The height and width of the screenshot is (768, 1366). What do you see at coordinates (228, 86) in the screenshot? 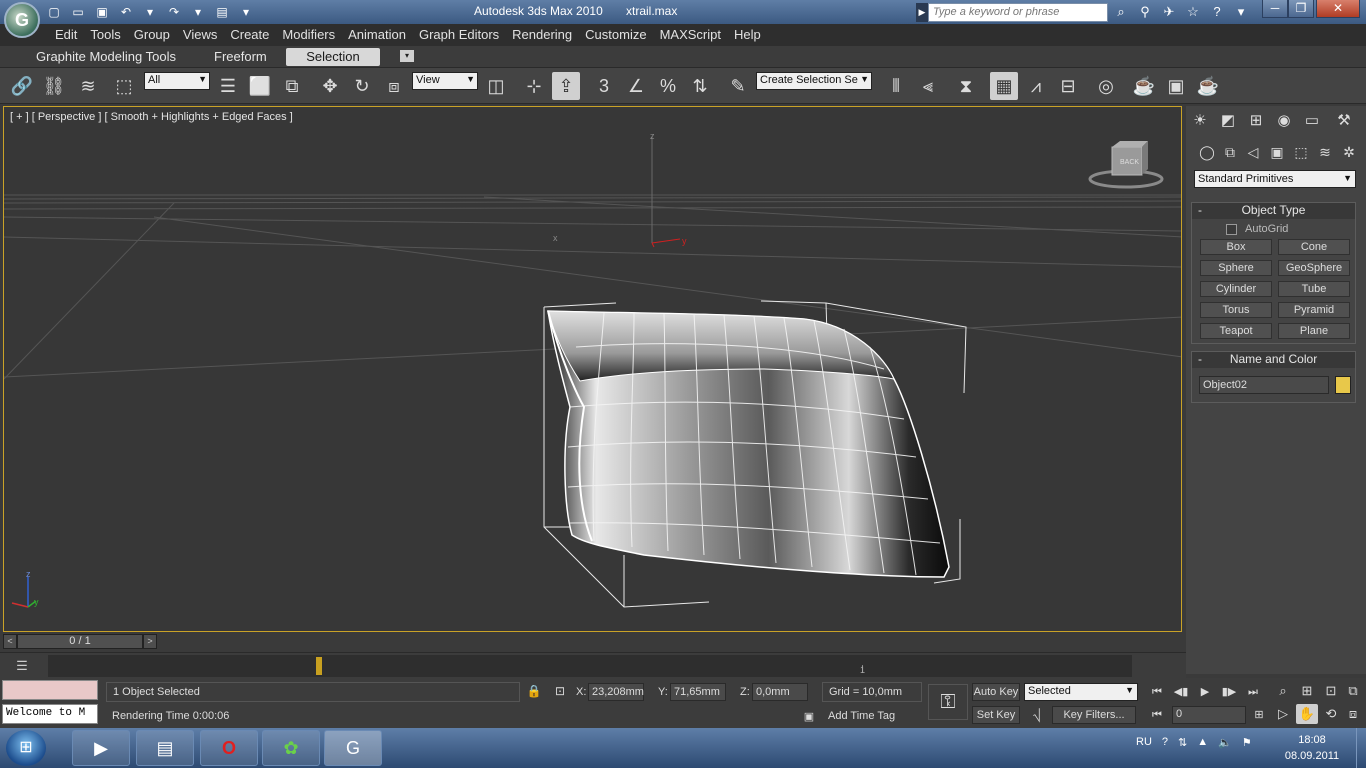
I see `select-by-name-icon: ☰` at bounding box center [228, 86].